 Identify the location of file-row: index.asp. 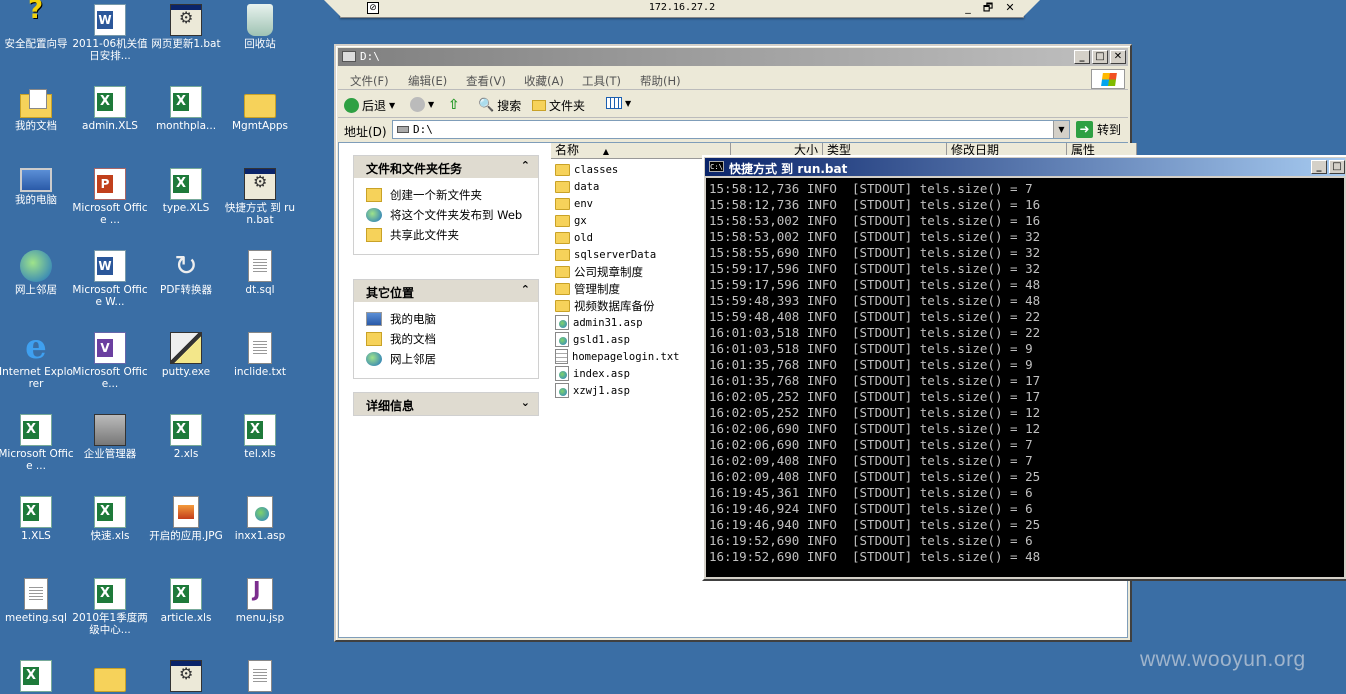
(592, 373).